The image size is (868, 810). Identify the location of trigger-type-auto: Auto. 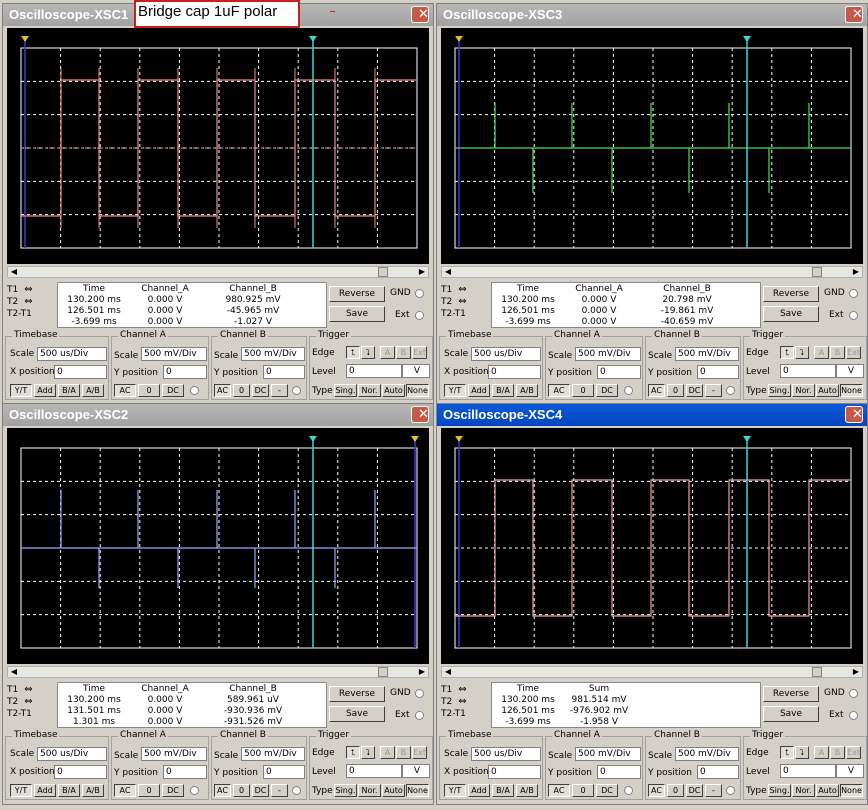
(827, 390).